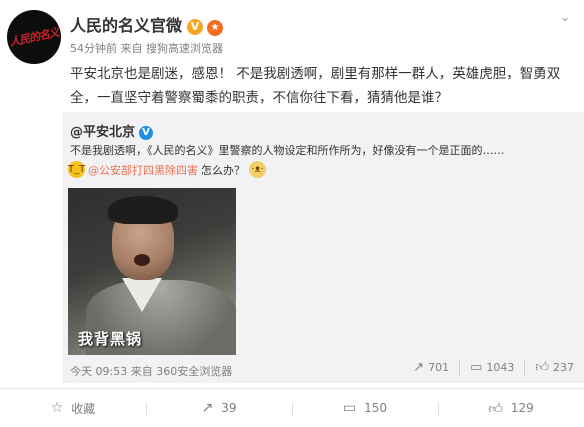 This screenshot has width=584, height=427. I want to click on repost-source: 360安全浏览器, so click(194, 371).